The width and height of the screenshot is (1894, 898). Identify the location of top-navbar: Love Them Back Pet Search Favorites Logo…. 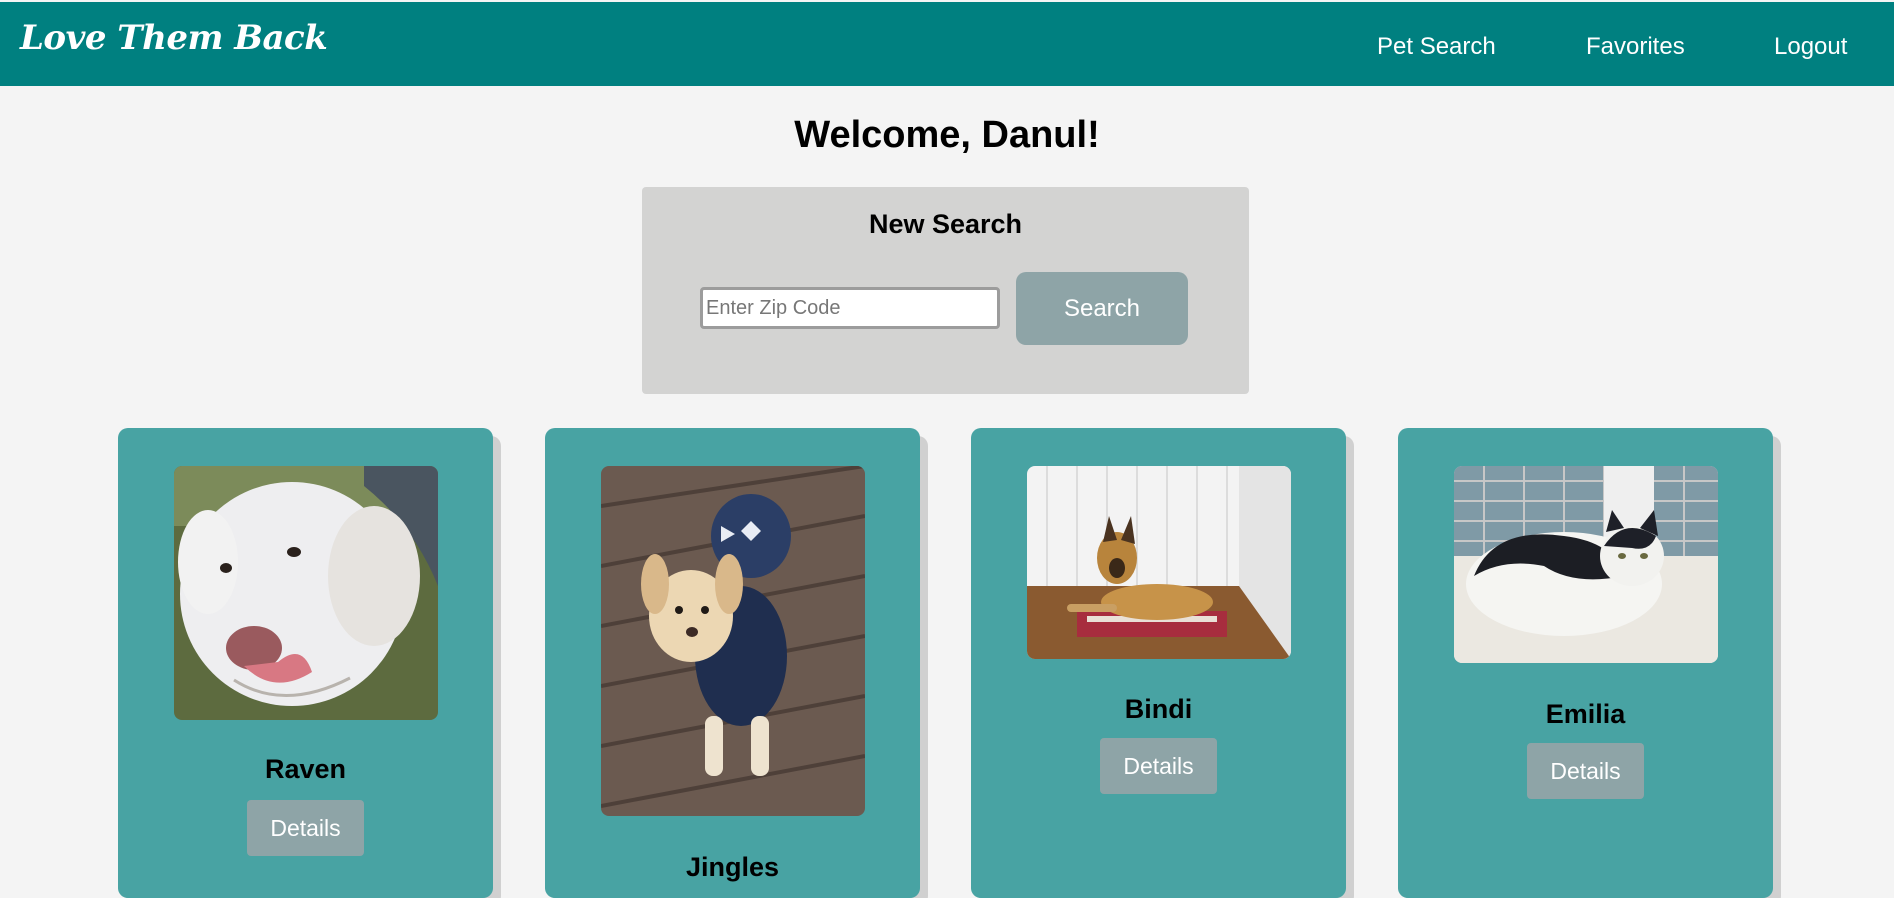
(947, 44).